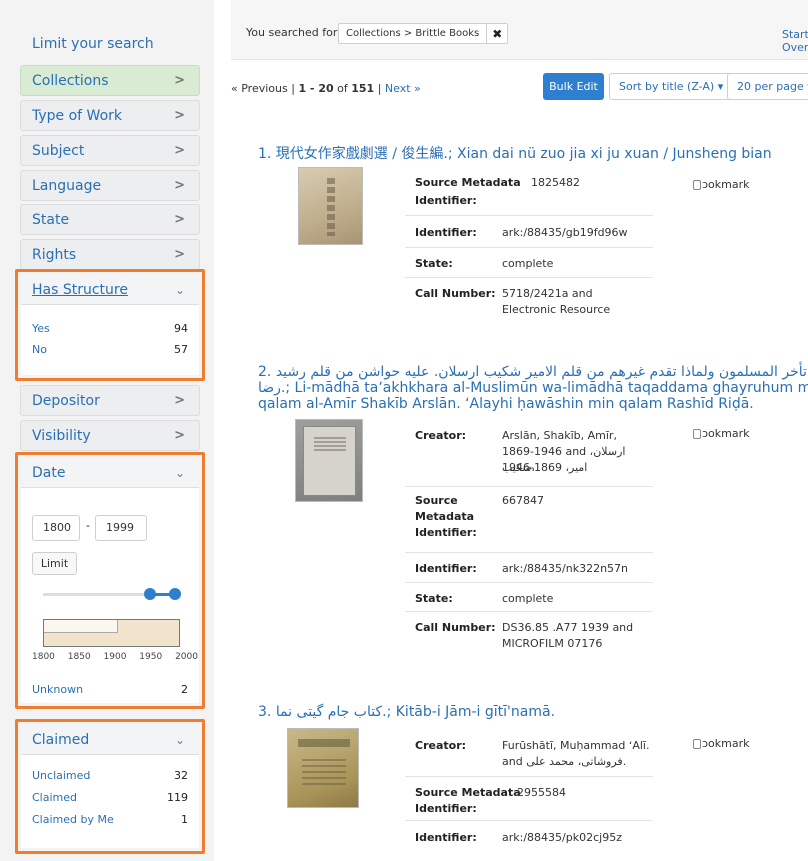 This screenshot has width=808, height=861. What do you see at coordinates (293, 32) in the screenshot?
I see `you-searched-label: You searched for:` at bounding box center [293, 32].